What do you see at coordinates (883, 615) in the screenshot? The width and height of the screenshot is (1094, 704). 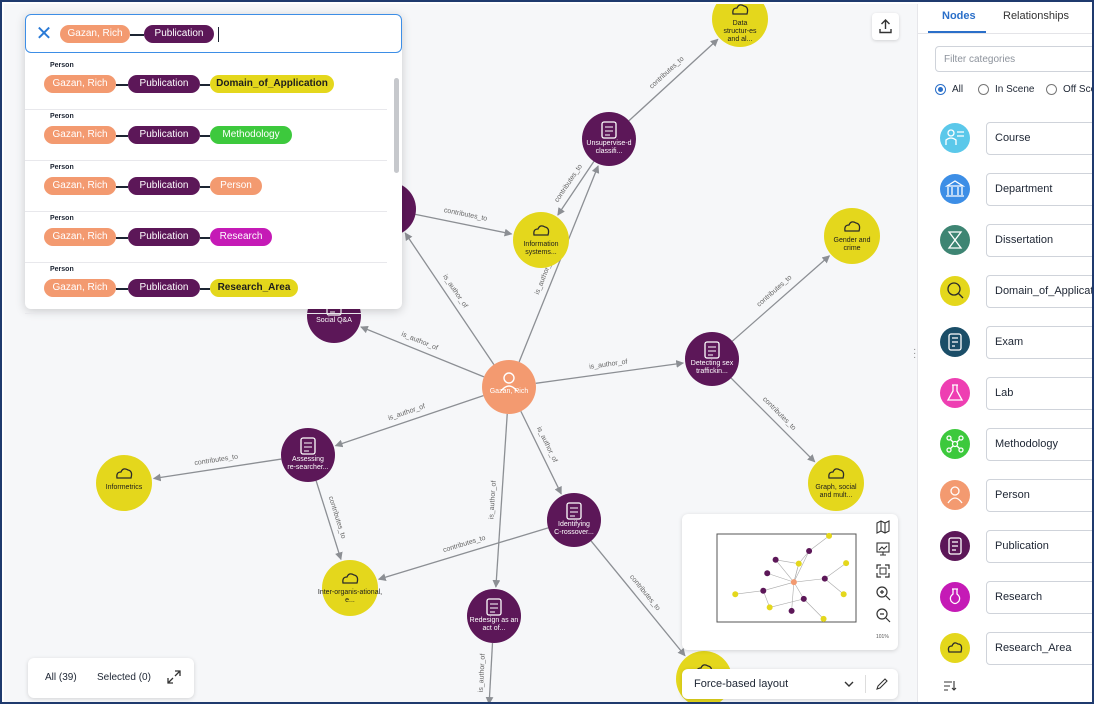 I see `zoom-out-icon` at bounding box center [883, 615].